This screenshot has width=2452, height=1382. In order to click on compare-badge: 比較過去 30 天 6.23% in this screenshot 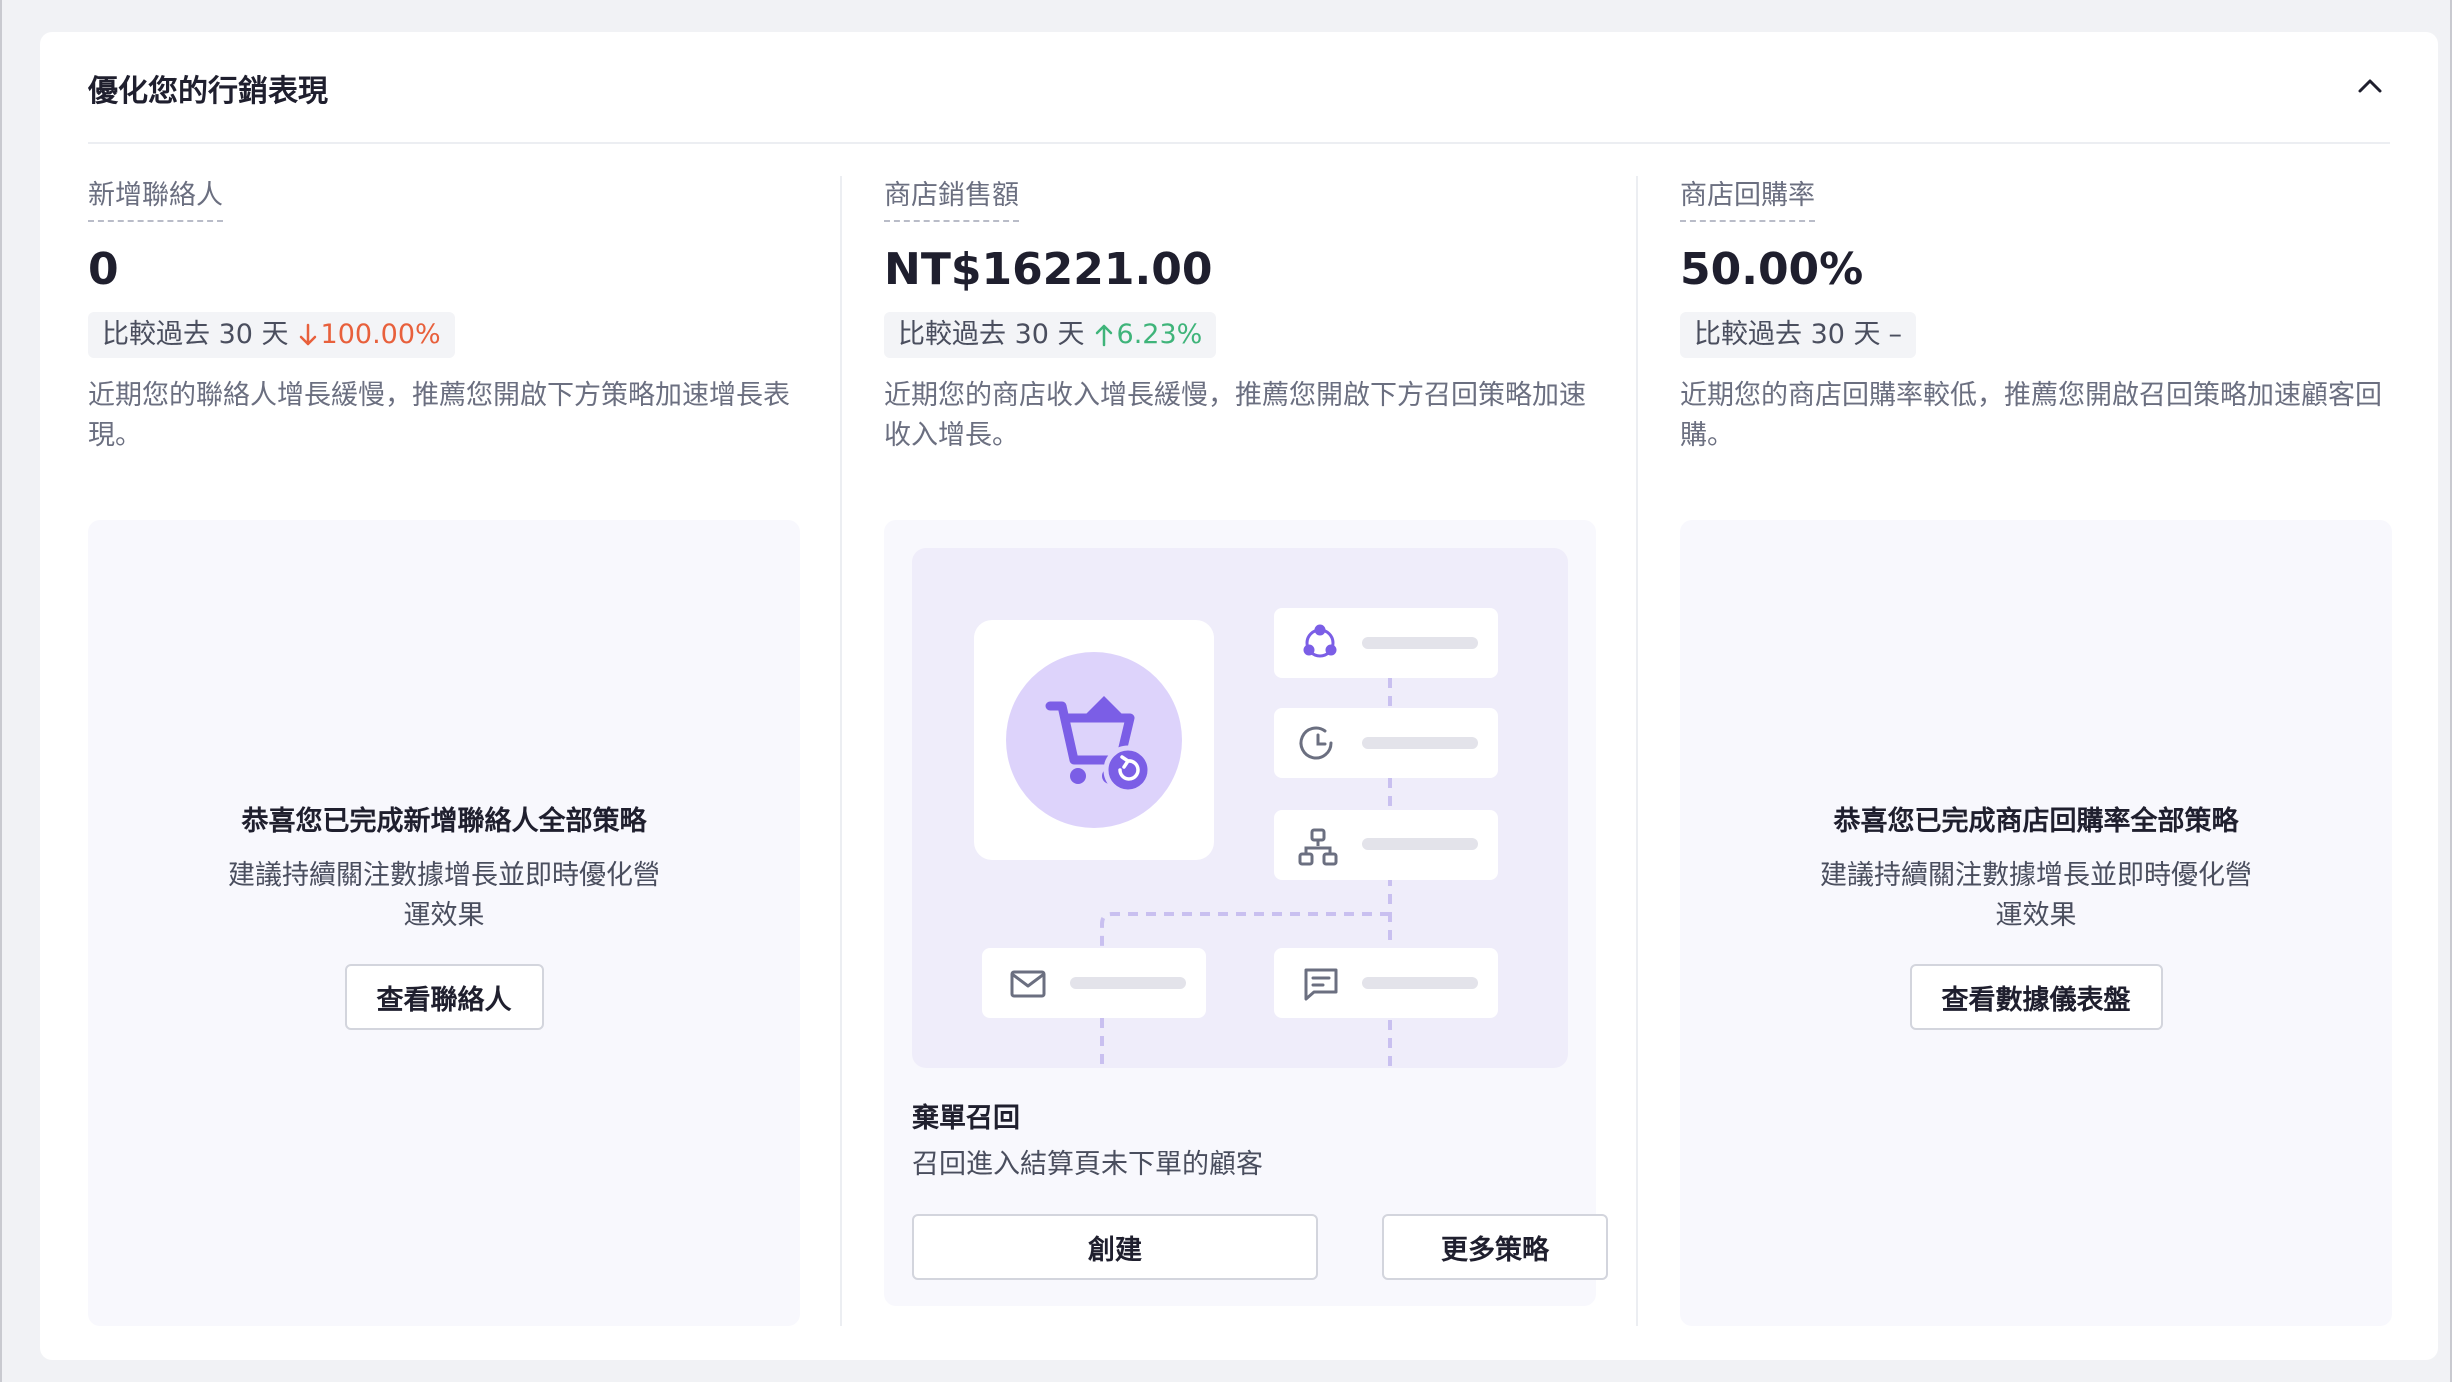, I will do `click(1050, 335)`.